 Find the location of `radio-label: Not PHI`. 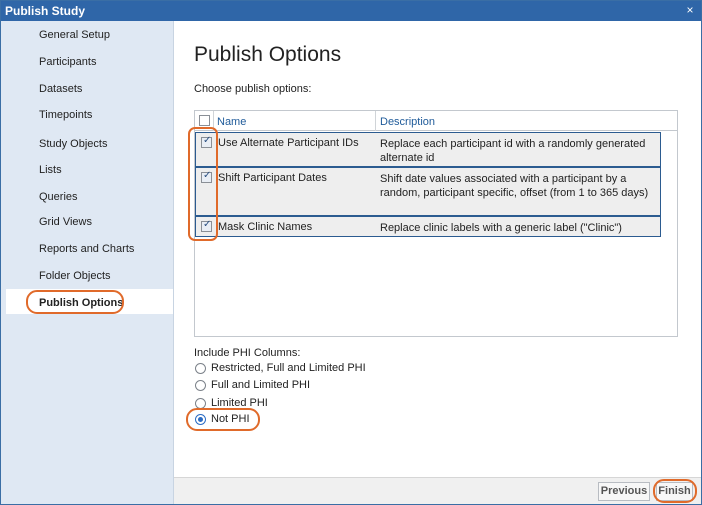

radio-label: Not PHI is located at coordinates (230, 419).